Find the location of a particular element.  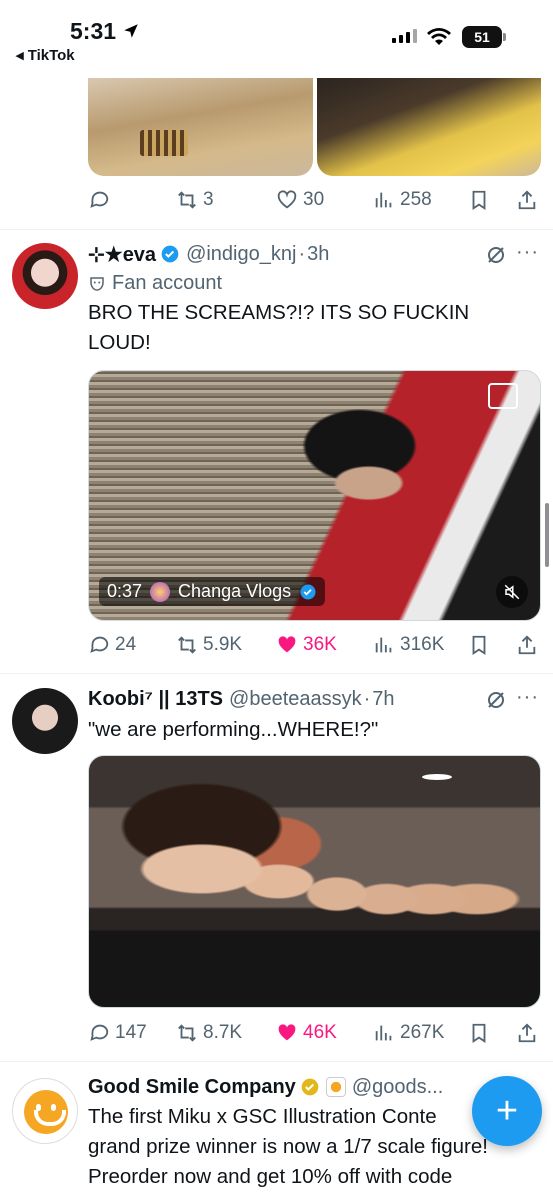

tweet-actions: 147 8.7K 46K 267K is located at coordinates (313, 1033).